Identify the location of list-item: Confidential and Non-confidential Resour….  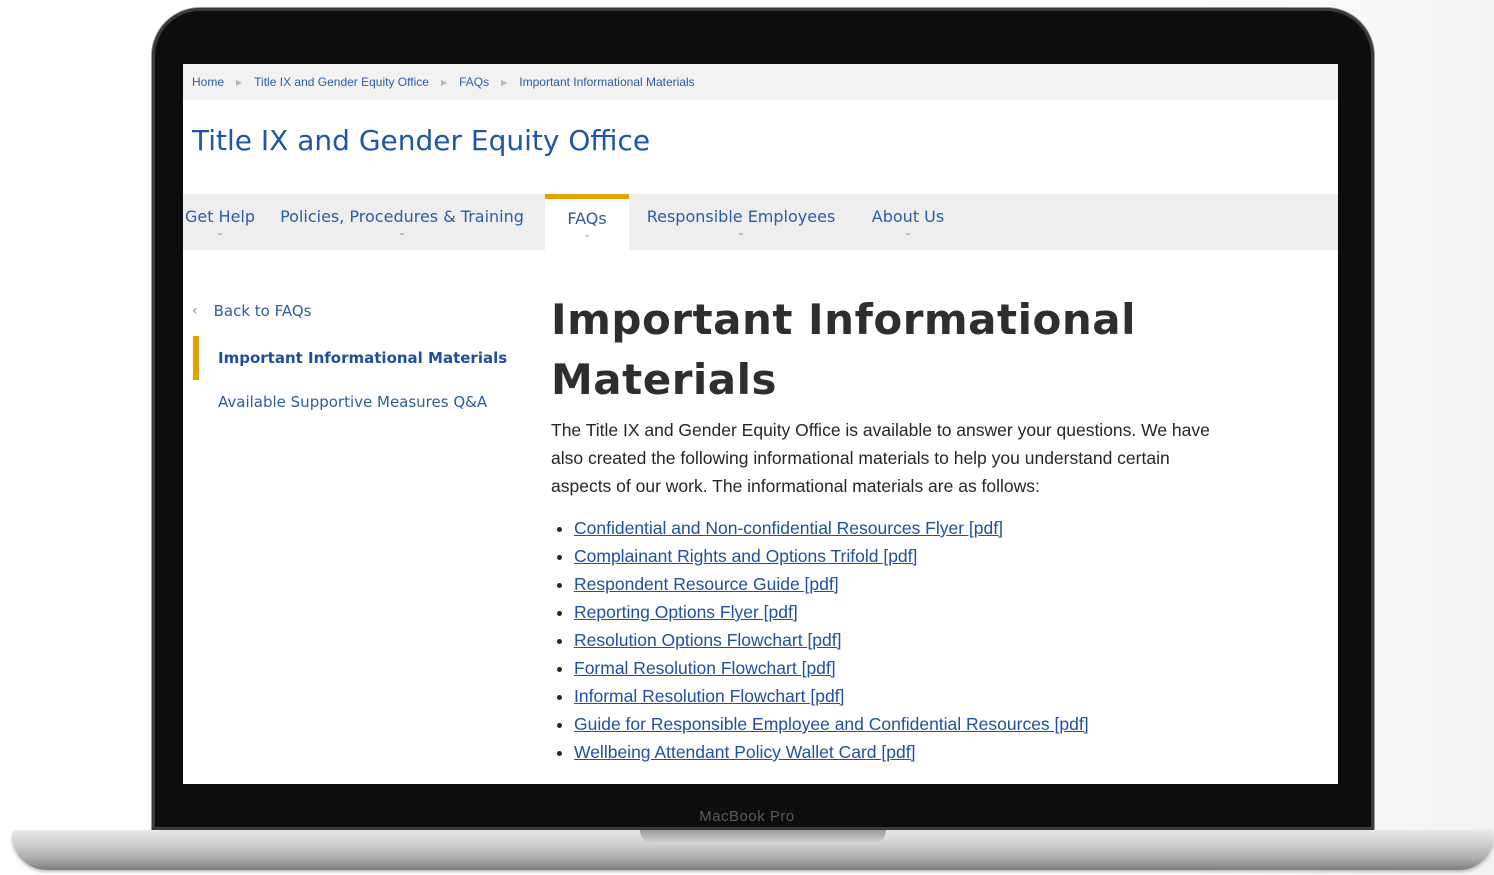
(902, 528).